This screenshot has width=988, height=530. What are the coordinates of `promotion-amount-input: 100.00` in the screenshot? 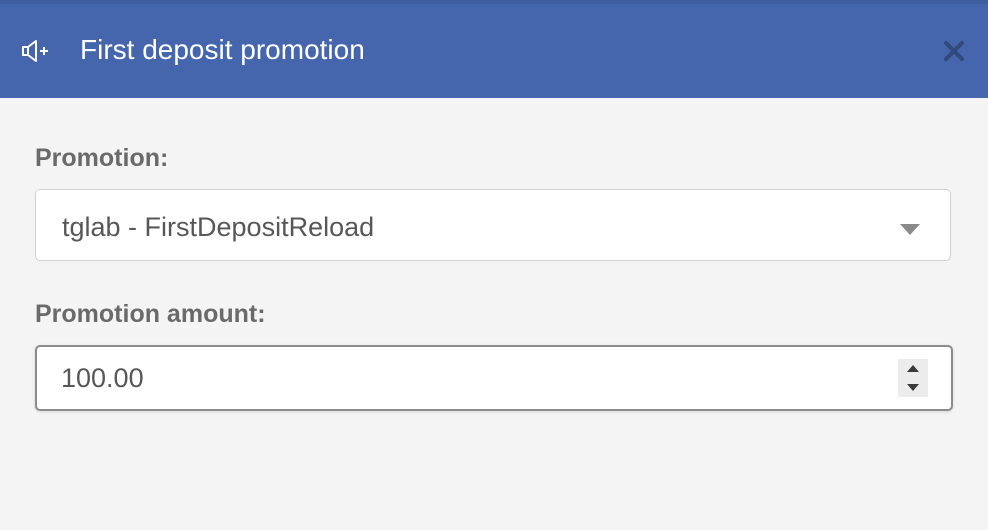 It's located at (494, 378).